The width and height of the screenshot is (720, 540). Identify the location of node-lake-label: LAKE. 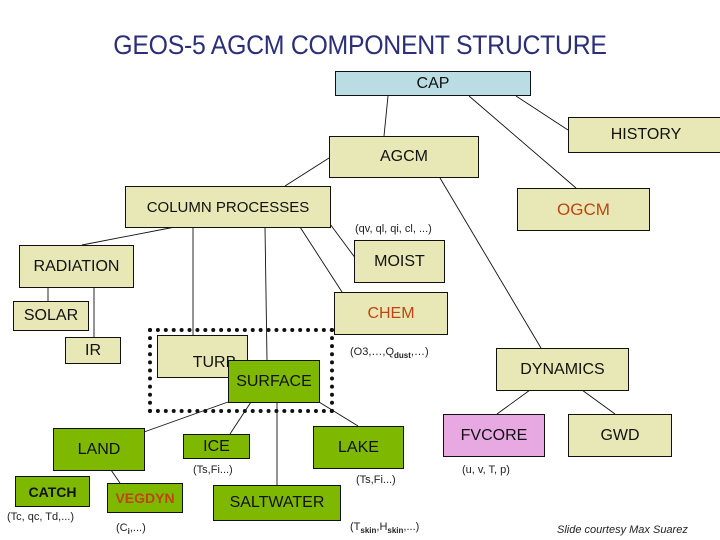
(358, 447).